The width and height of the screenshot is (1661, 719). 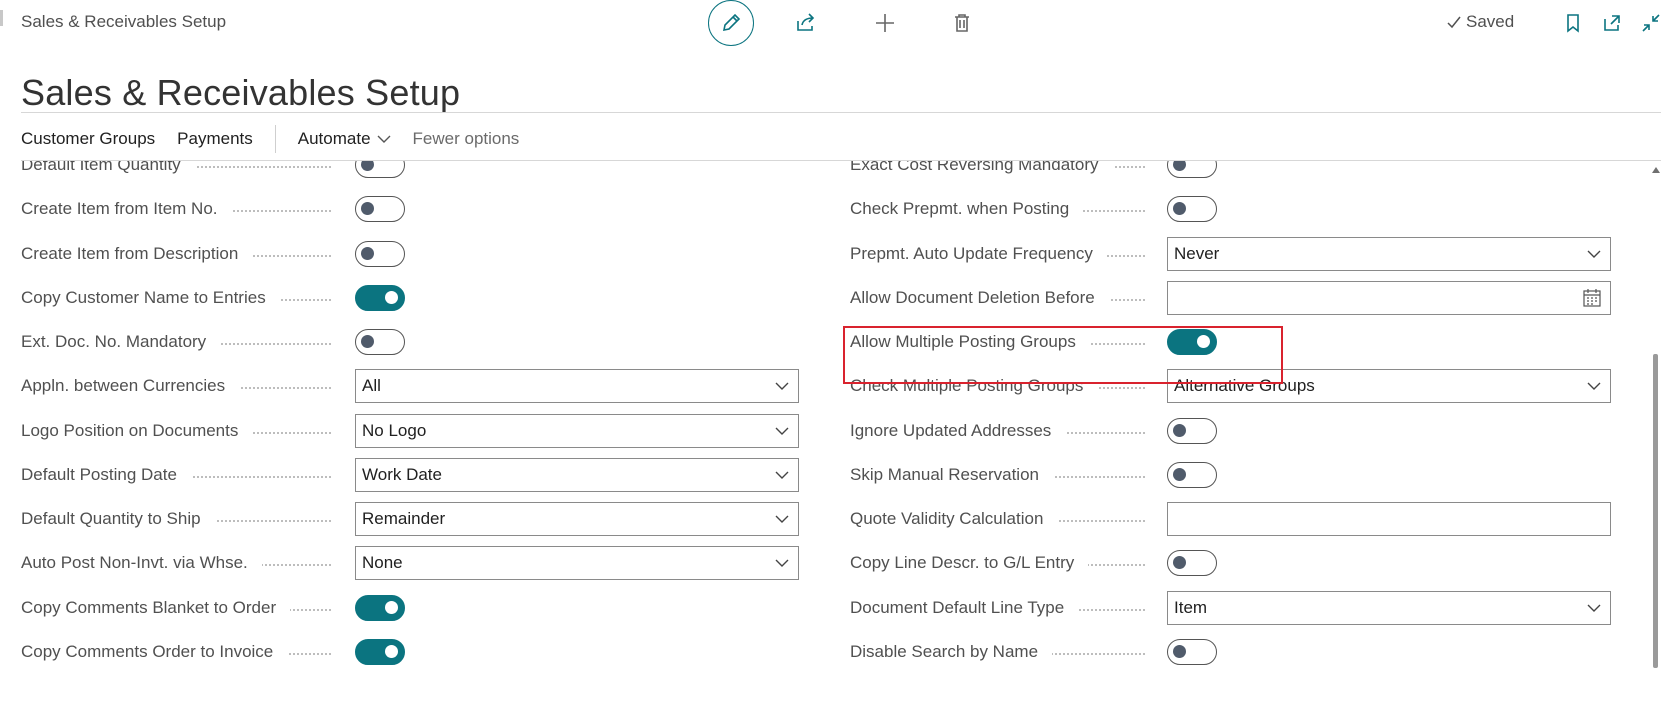 I want to click on logo-position-on-documents-dropdown: No Logo, so click(x=577, y=431).